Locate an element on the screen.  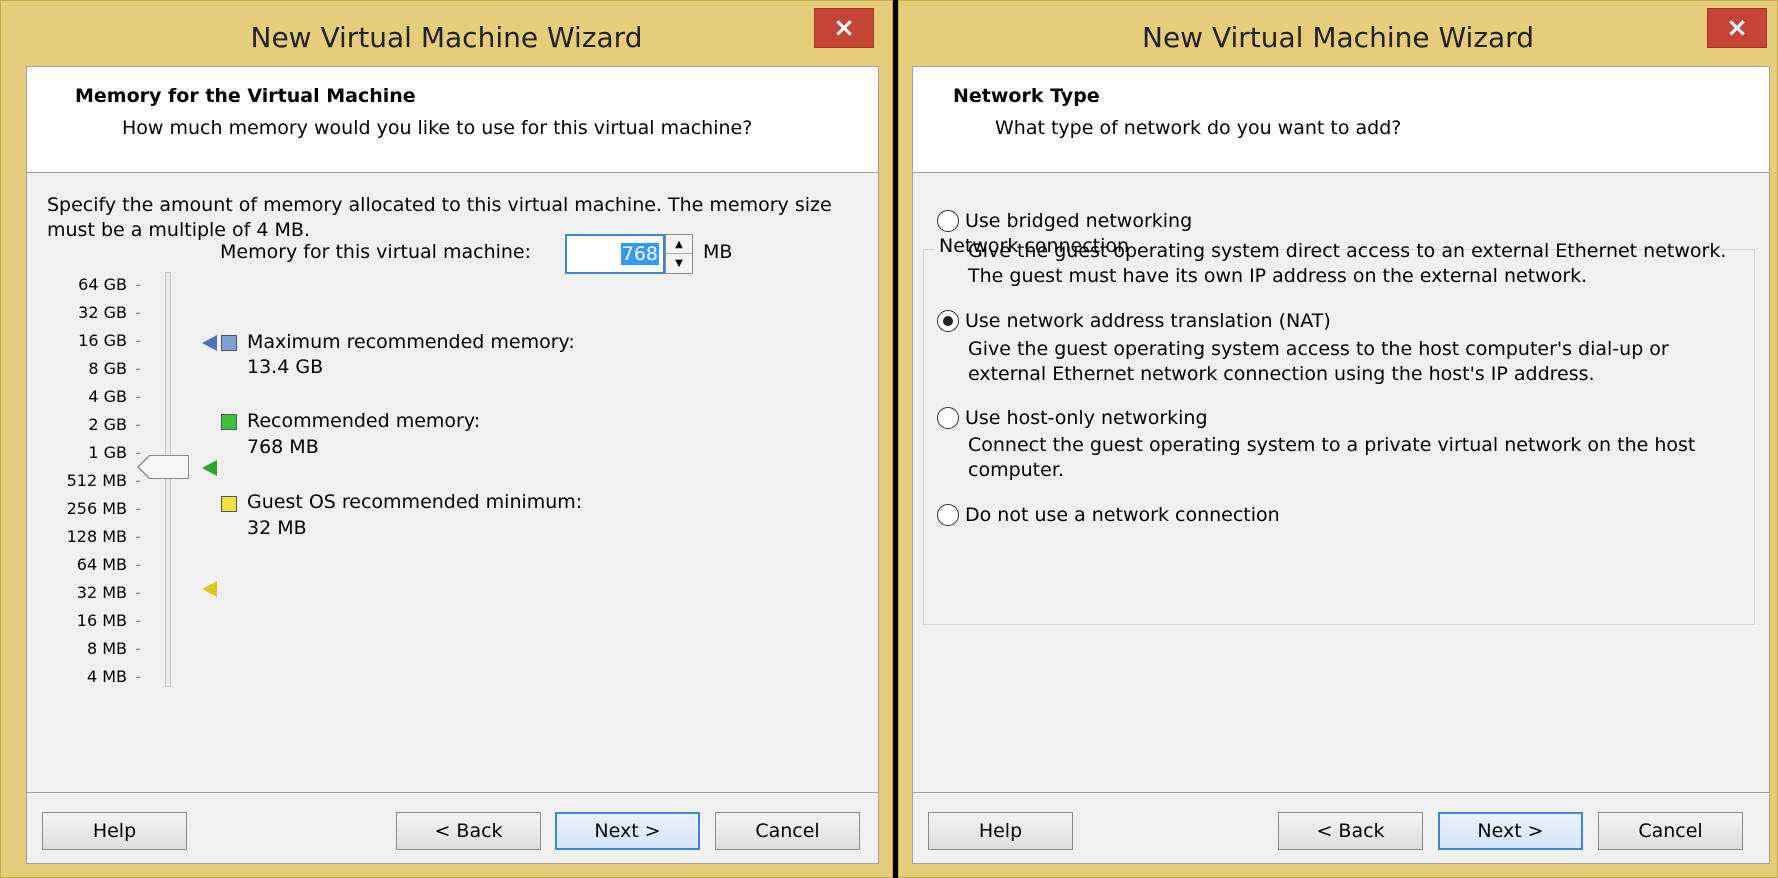
scale-tick: 64 MB is located at coordinates (94, 565).